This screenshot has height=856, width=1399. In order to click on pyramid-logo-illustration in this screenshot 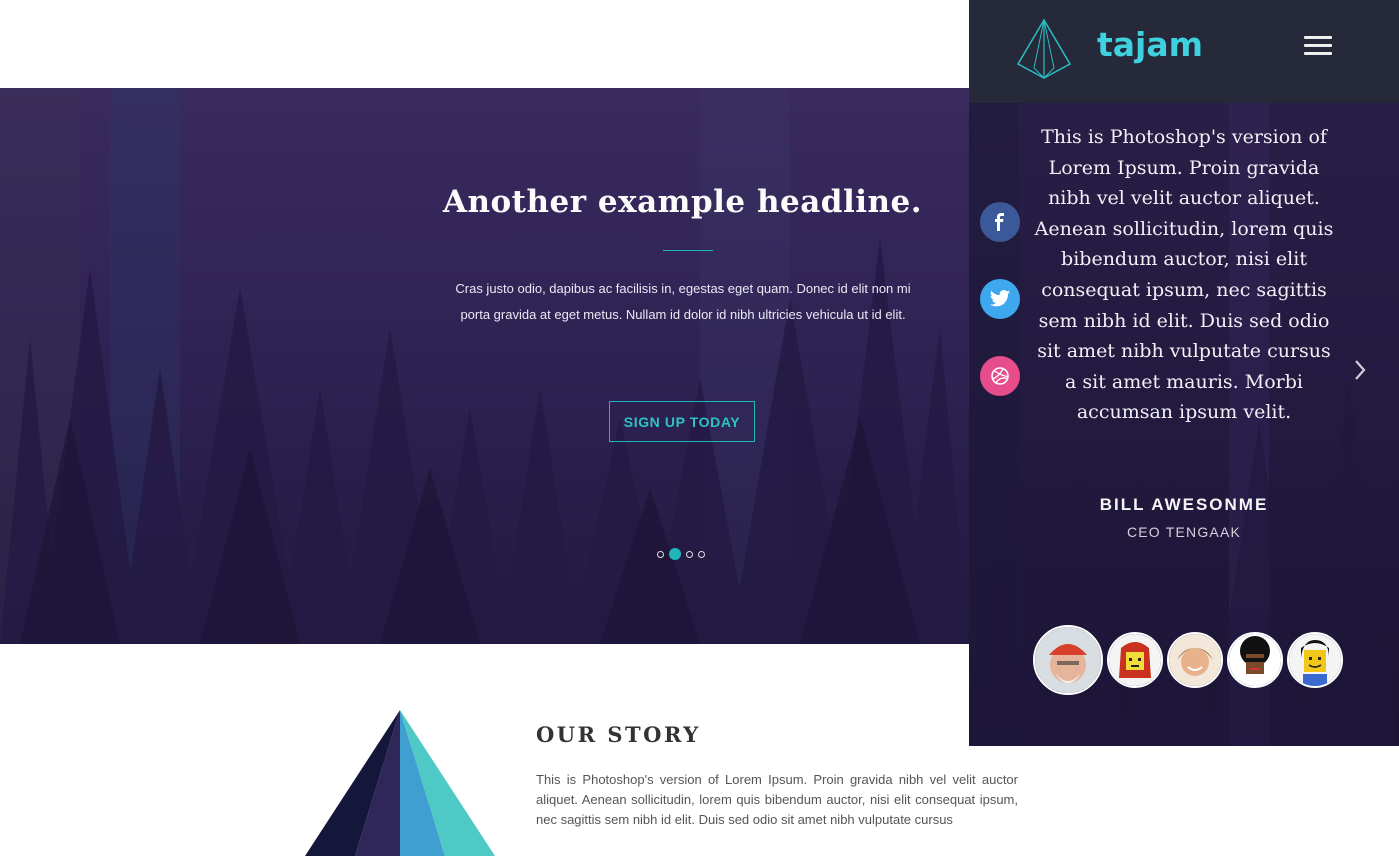, I will do `click(400, 783)`.